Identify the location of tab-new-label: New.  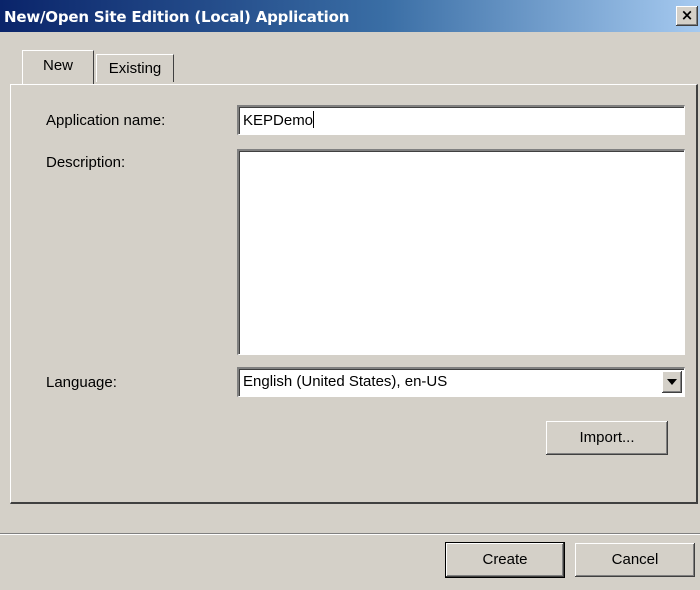
(57, 65).